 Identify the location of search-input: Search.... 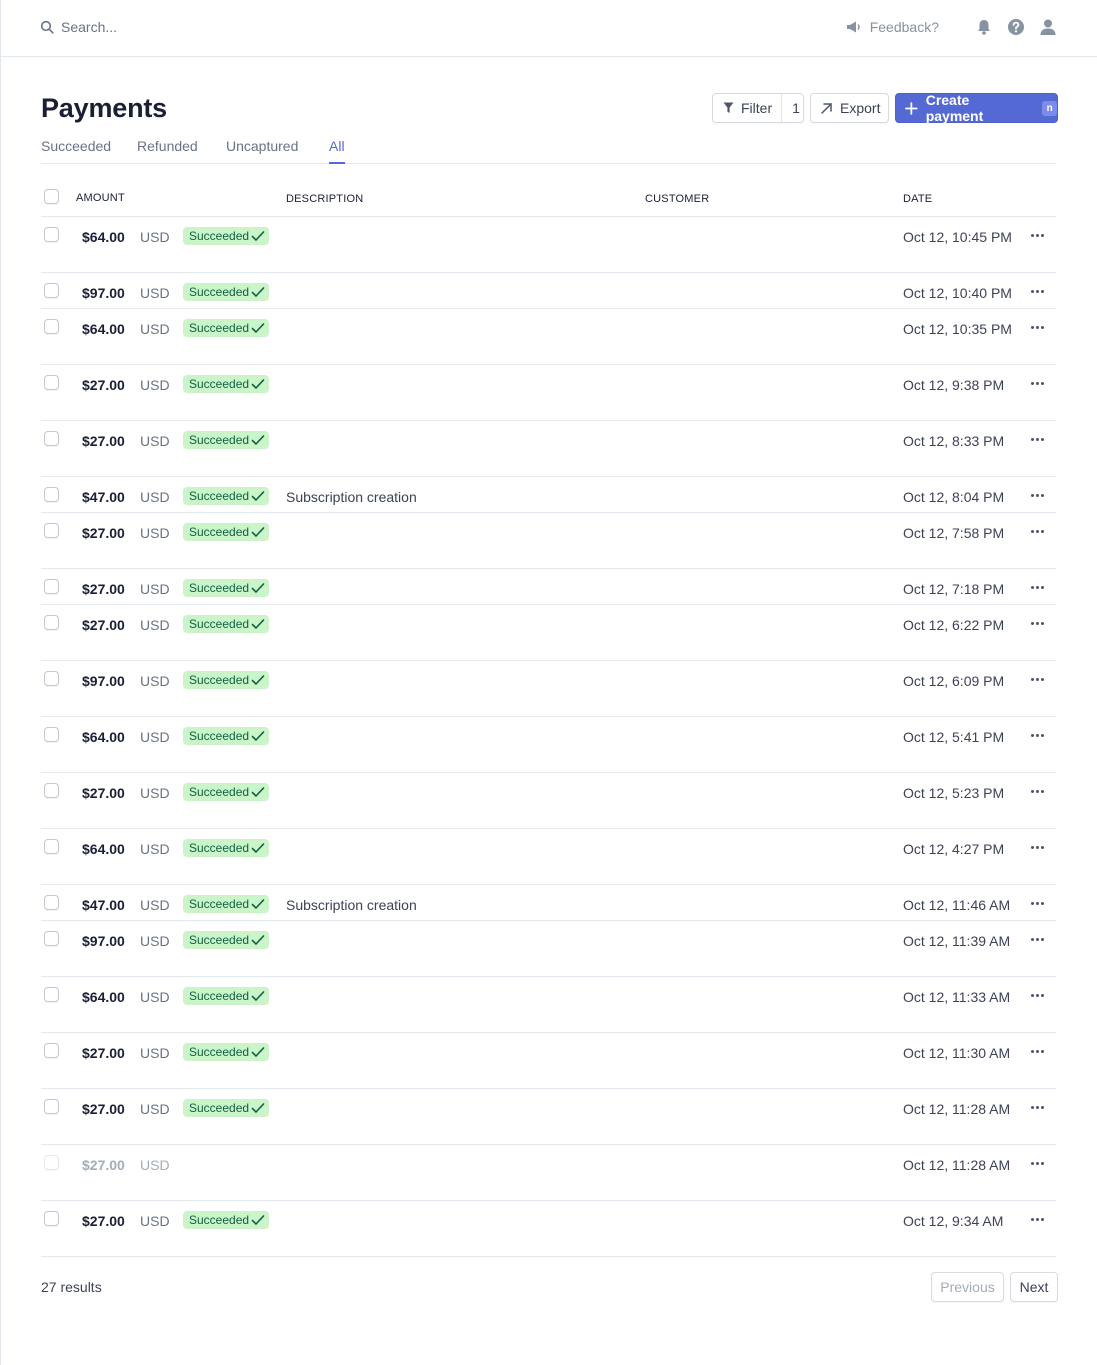
(89, 27).